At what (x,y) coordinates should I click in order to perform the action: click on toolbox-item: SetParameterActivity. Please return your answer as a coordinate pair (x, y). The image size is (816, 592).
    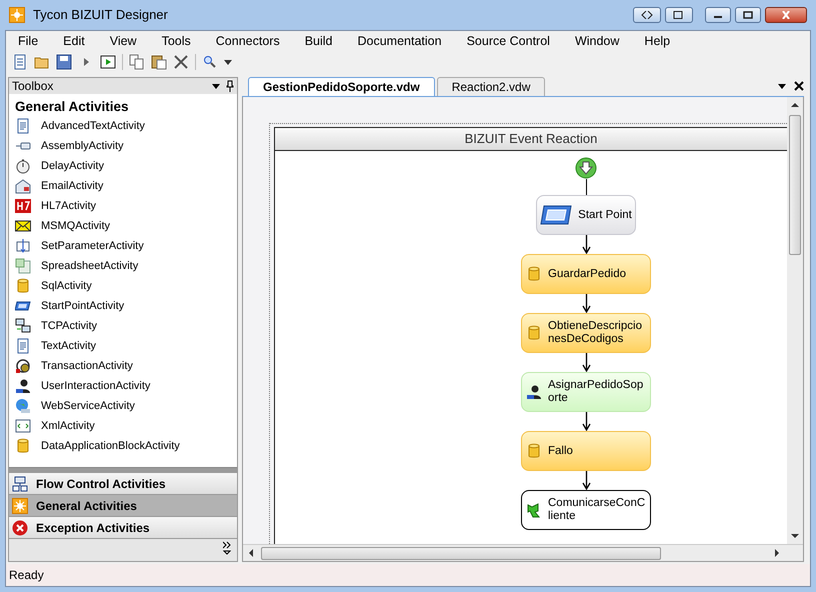
    Looking at the image, I should click on (125, 246).